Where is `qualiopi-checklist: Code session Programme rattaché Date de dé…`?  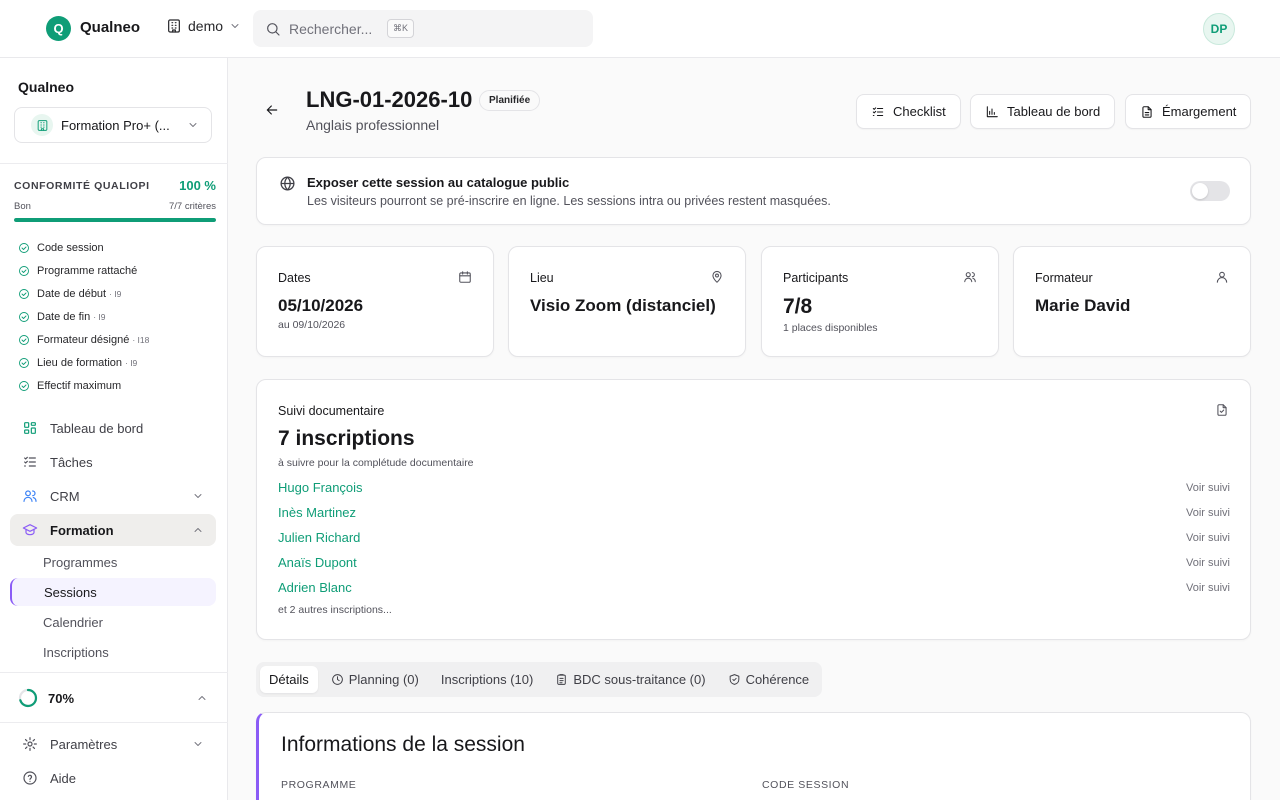
qualiopi-checklist: Code session Programme rattaché Date de dé… is located at coordinates (83, 316).